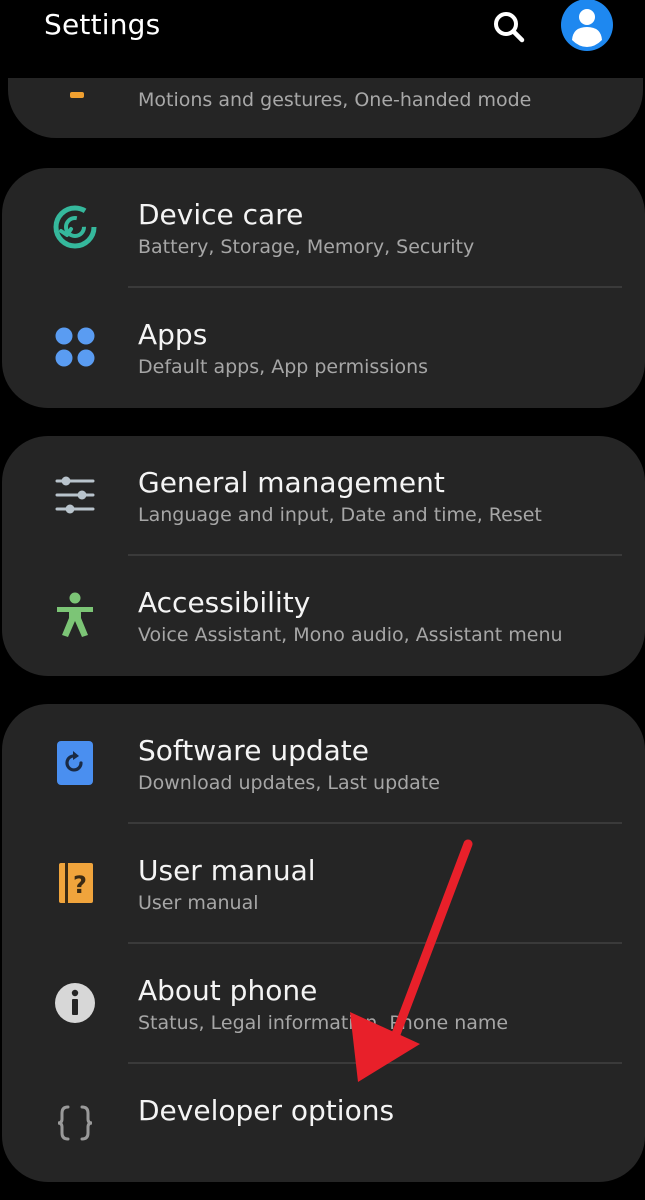 The width and height of the screenshot is (645, 1200). Describe the element at coordinates (77, 95) in the screenshot. I see `advanced-features-icon` at that location.